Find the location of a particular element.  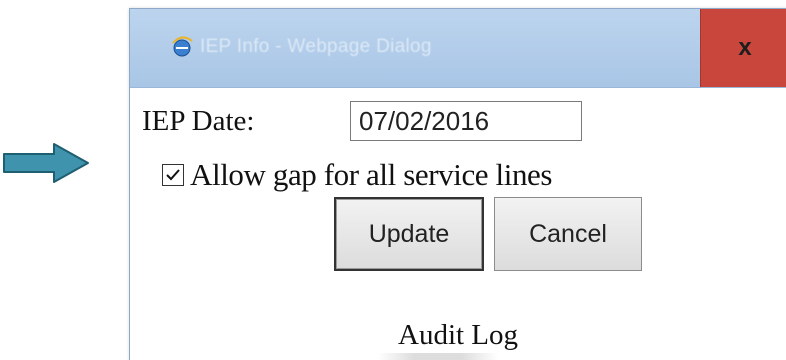

audit-log-heading: Audit Log is located at coordinates (458, 335).